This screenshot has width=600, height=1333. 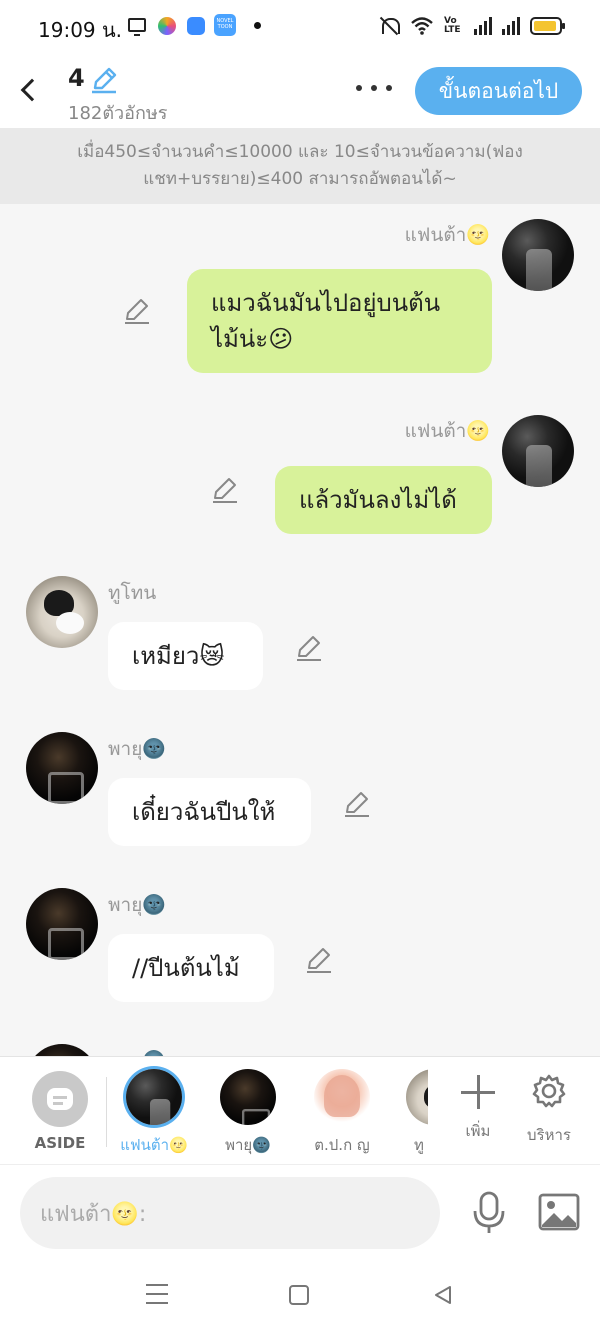 I want to click on chat-bubble: แมวฉันมันไปอยู่บนต้นไม้น่ะ😕, so click(x=339, y=321).